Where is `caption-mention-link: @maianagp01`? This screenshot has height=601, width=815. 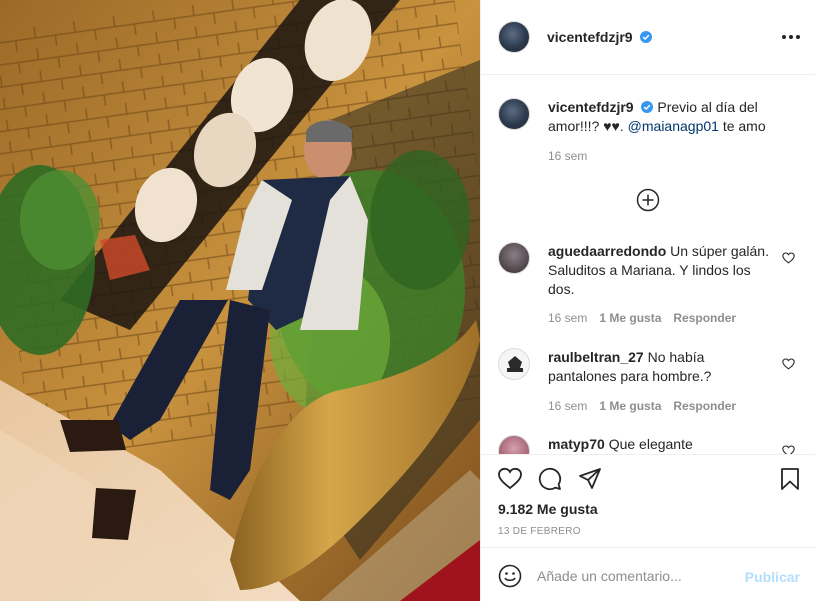
caption-mention-link: @maianagp01 is located at coordinates (673, 126).